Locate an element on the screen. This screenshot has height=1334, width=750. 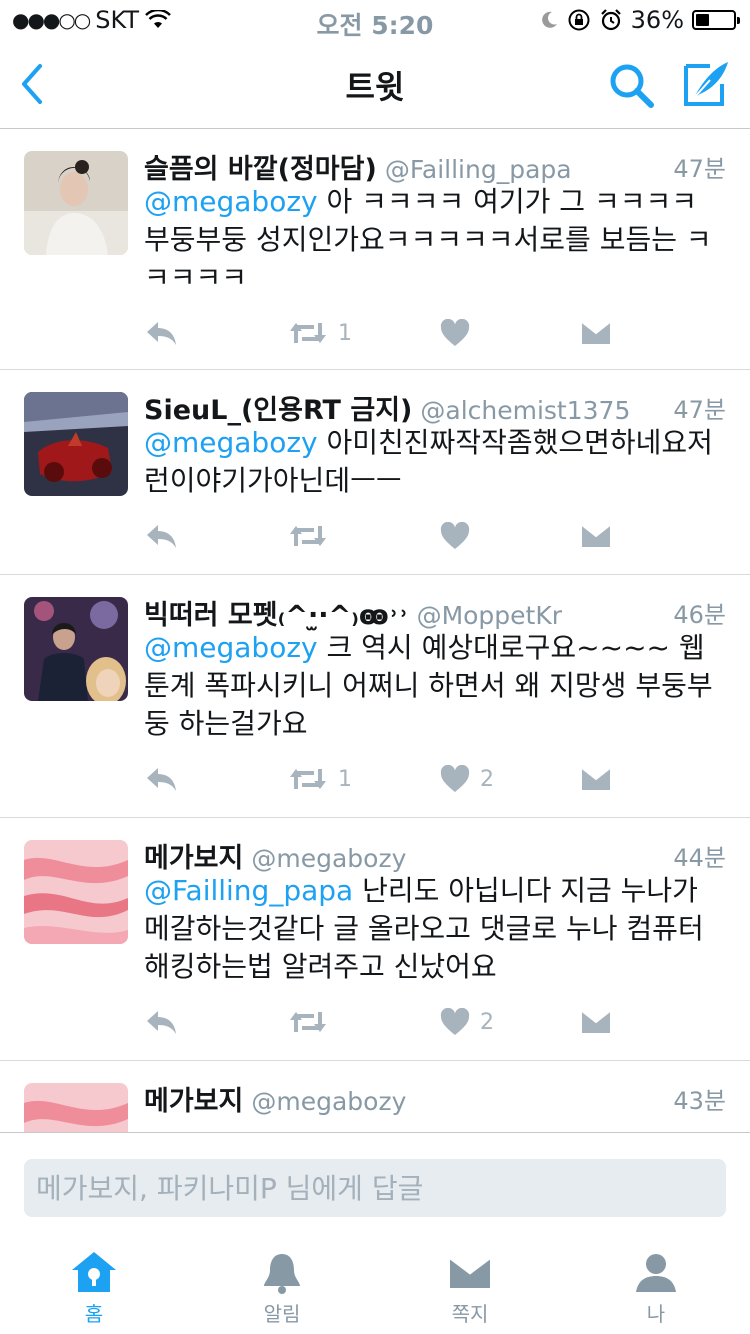
mention-link: @Failling_papa is located at coordinates (248, 890).